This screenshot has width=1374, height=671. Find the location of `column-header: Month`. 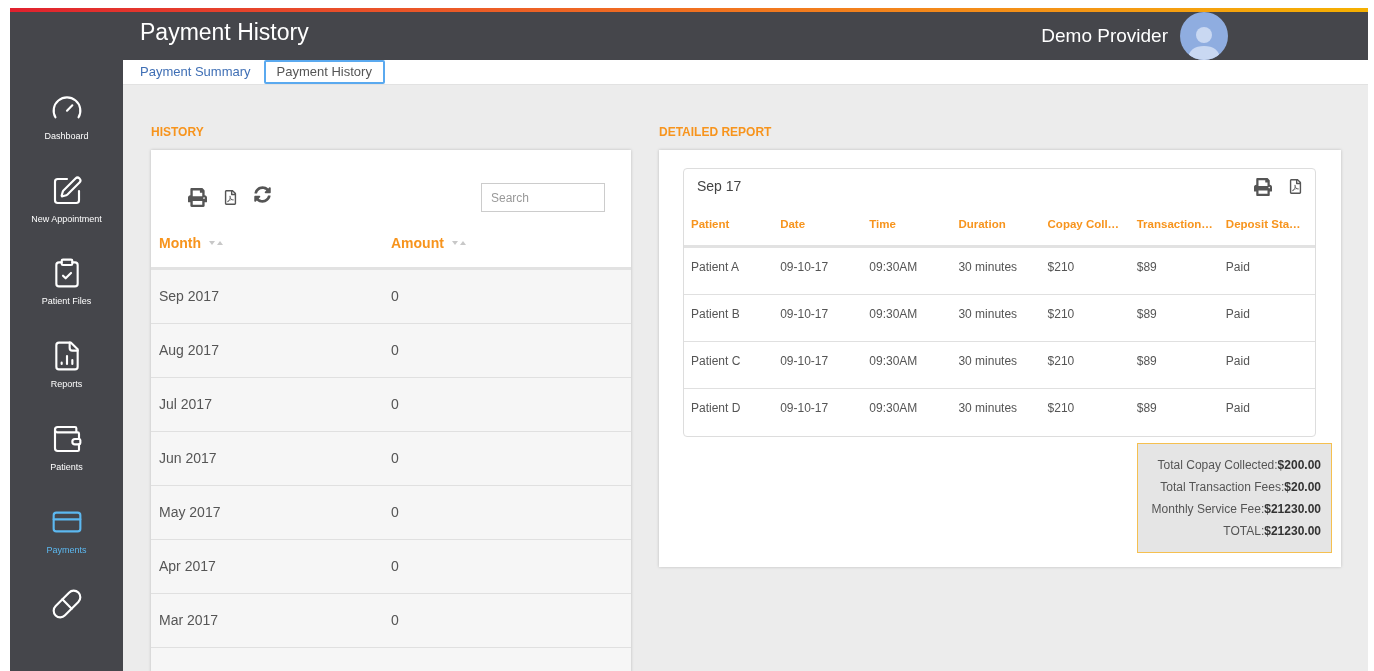

column-header: Month is located at coordinates (180, 243).